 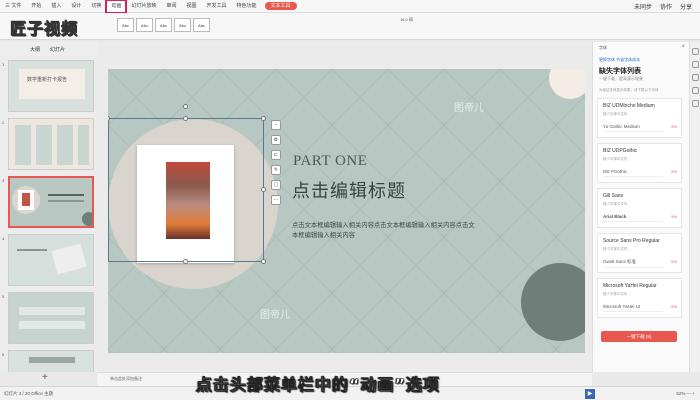 What do you see at coordinates (629, 90) in the screenshot?
I see `panel-note: 为保证字体显示效果，请下载以下字体` at bounding box center [629, 90].